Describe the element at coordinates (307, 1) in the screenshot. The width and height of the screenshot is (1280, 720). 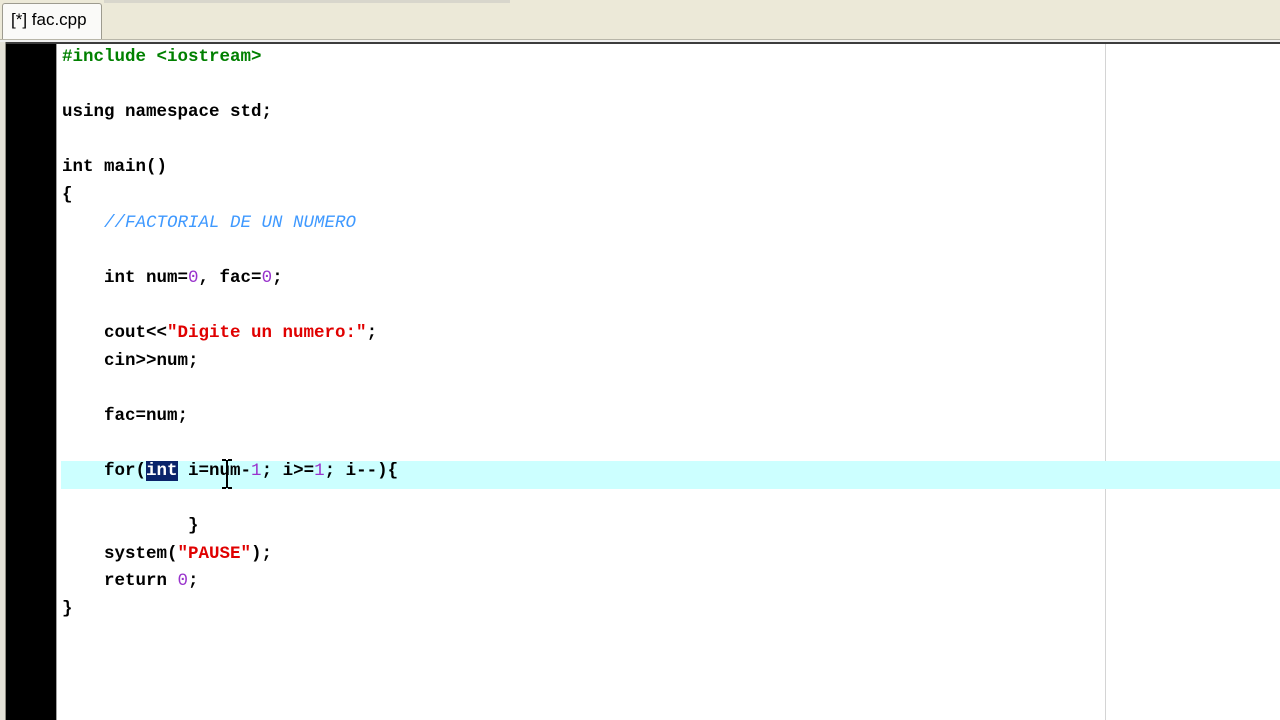
I see `tab-bar-divider` at that location.